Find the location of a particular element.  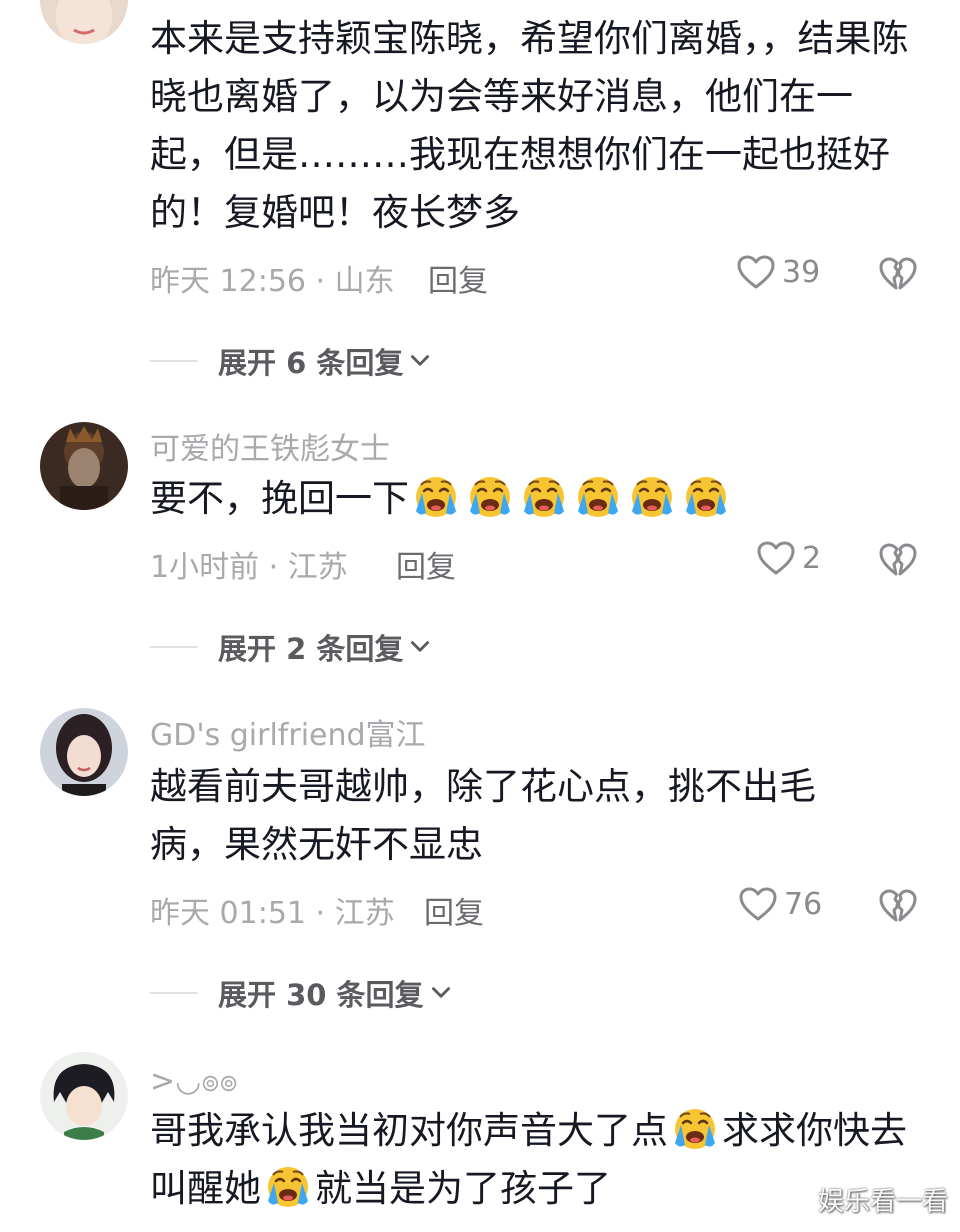

expand-label: 展开 30 条回复 is located at coordinates (321, 995).